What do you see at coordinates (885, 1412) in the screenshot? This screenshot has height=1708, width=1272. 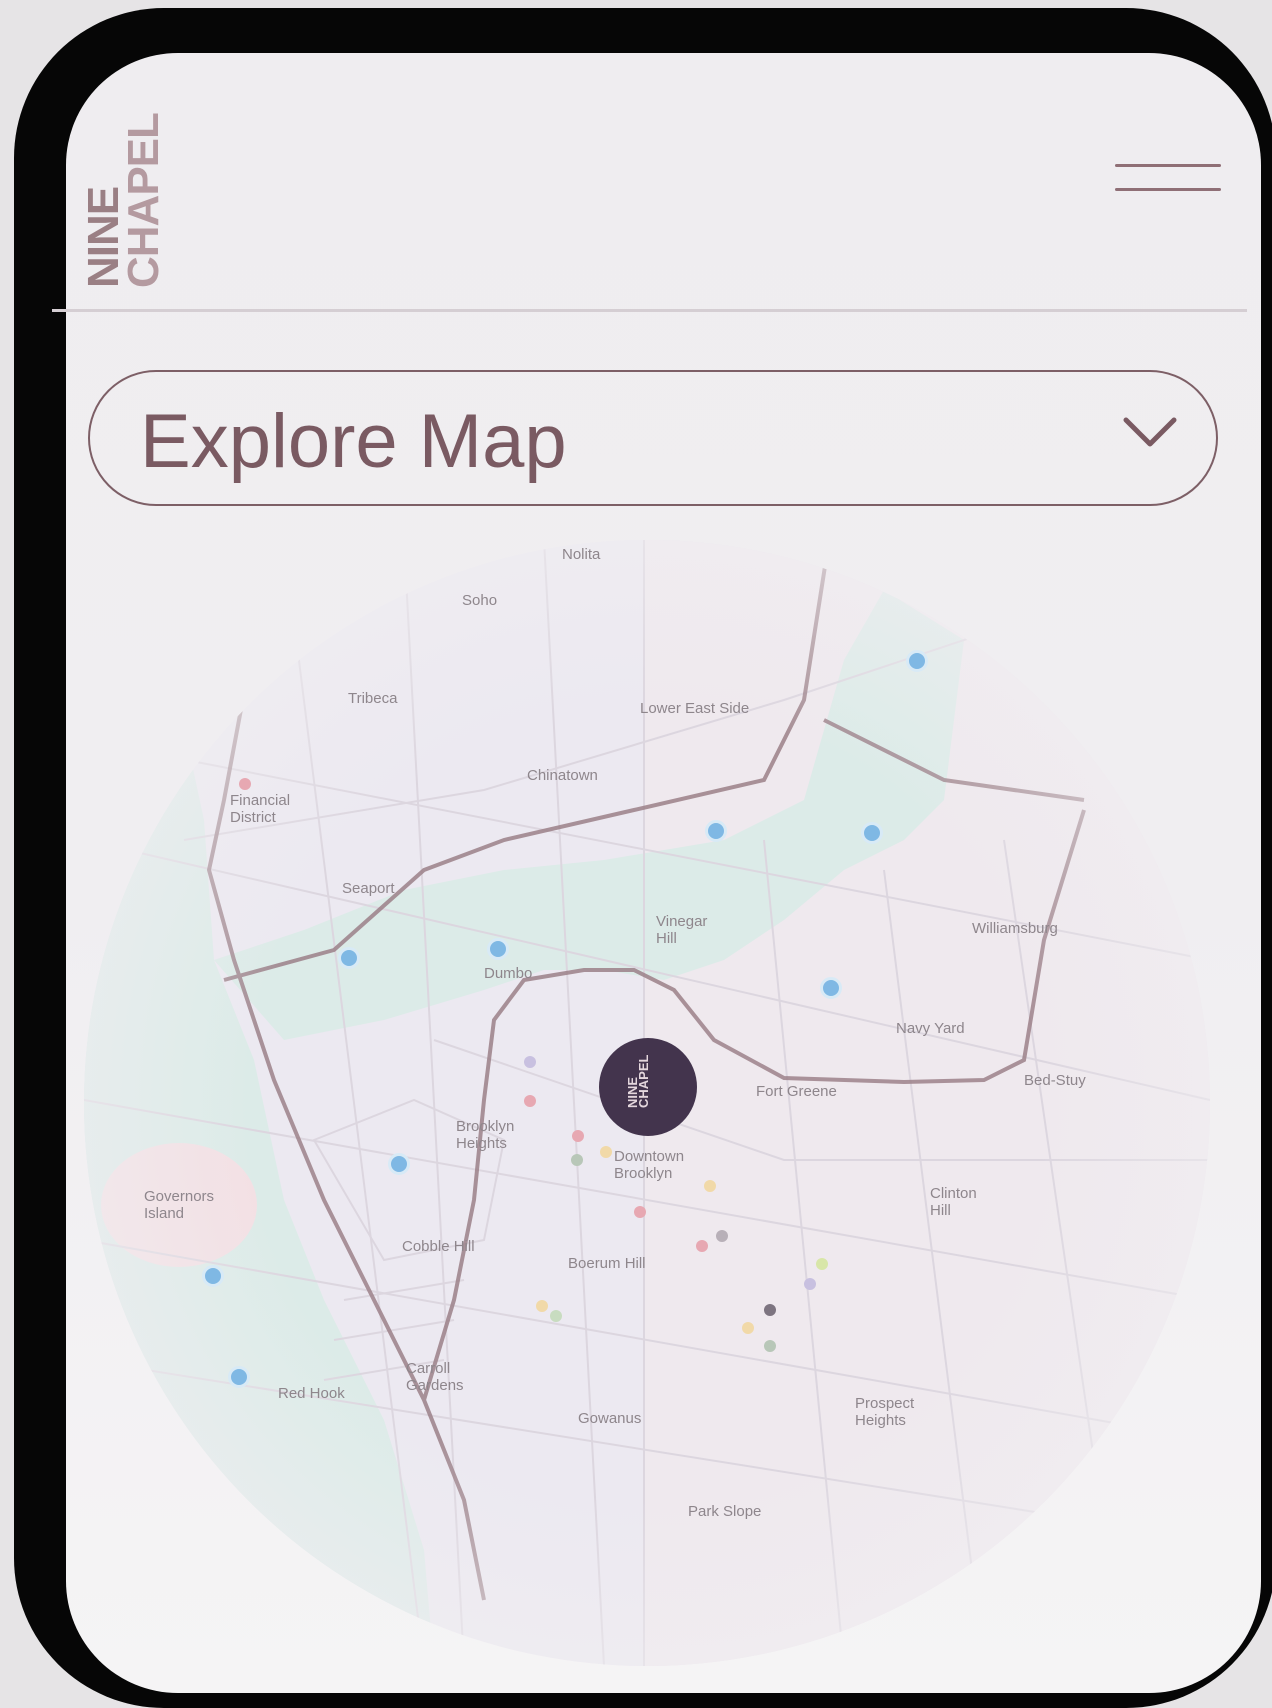 I see `neighborhood-label: Prospect Heights` at bounding box center [885, 1412].